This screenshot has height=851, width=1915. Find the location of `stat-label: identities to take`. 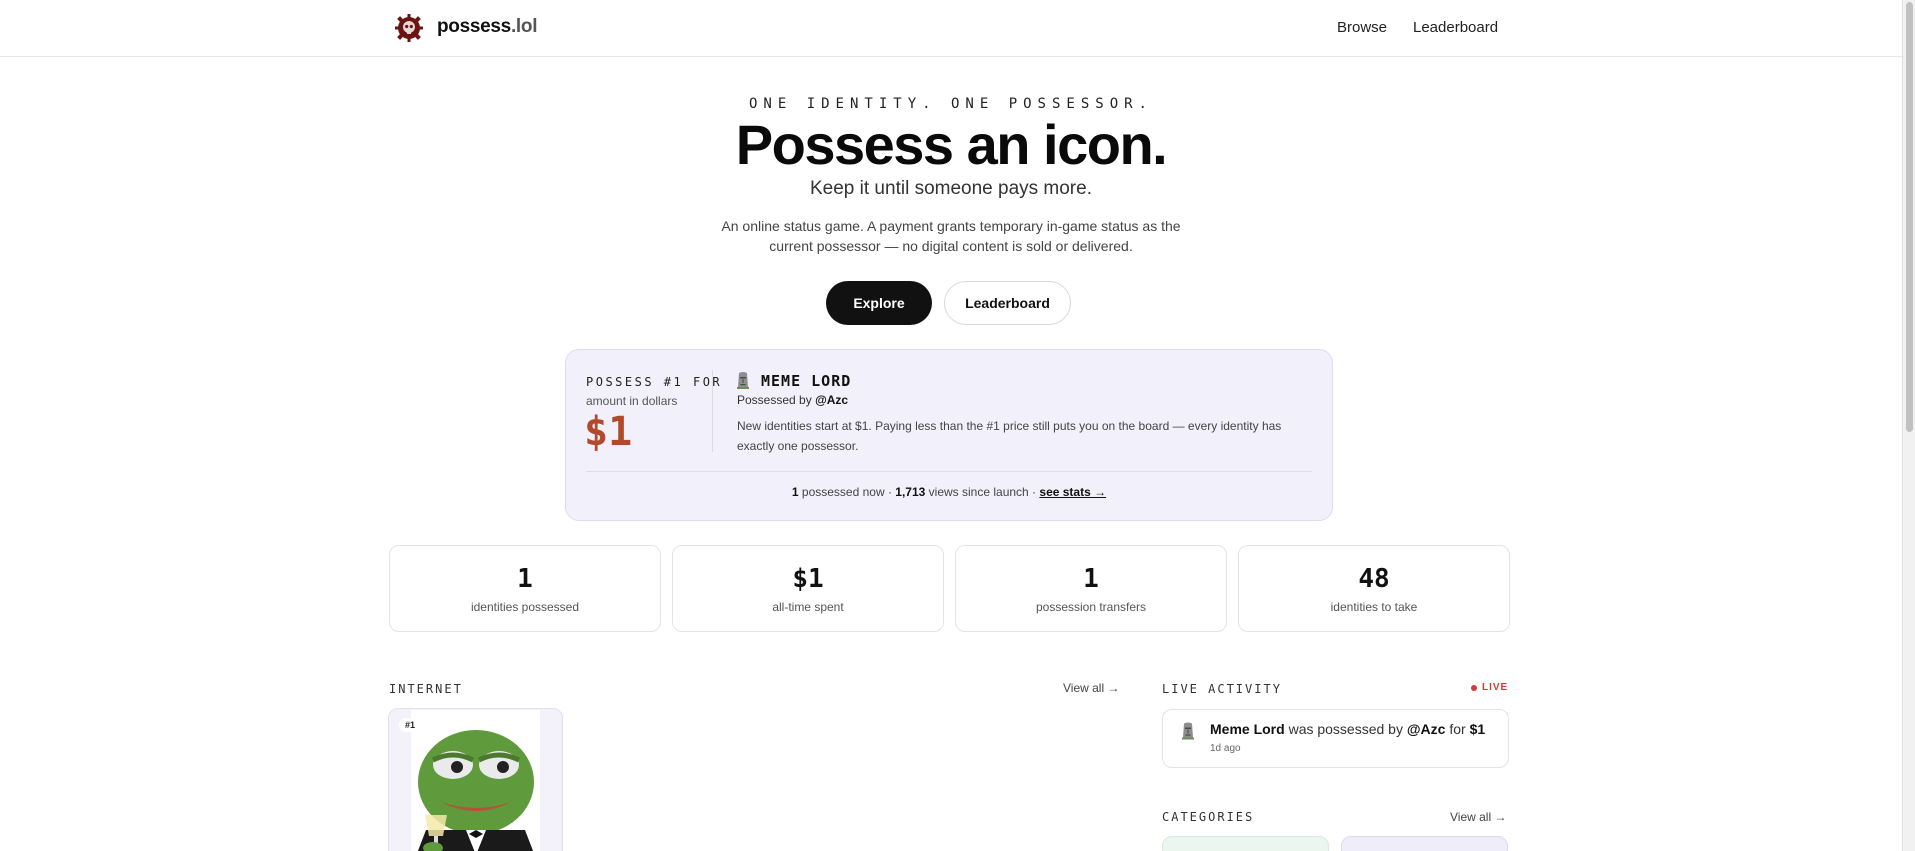

stat-label: identities to take is located at coordinates (1374, 607).